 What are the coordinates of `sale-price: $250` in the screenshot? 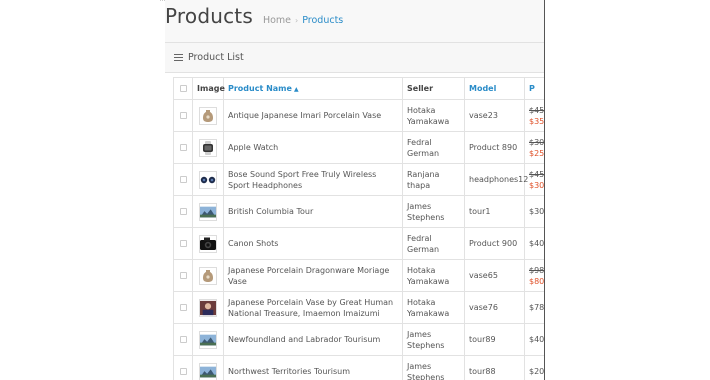 It's located at (537, 153).